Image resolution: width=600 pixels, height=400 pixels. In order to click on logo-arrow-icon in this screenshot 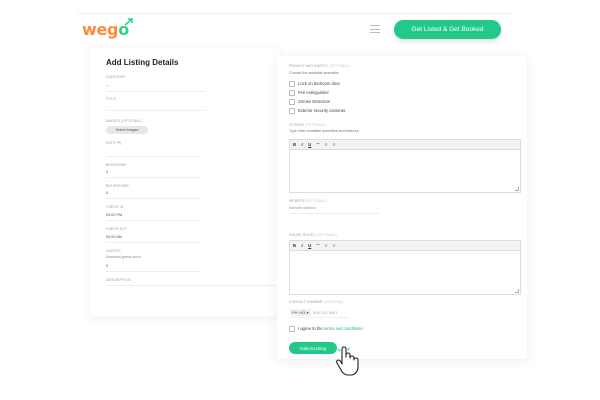, I will do `click(128, 22)`.